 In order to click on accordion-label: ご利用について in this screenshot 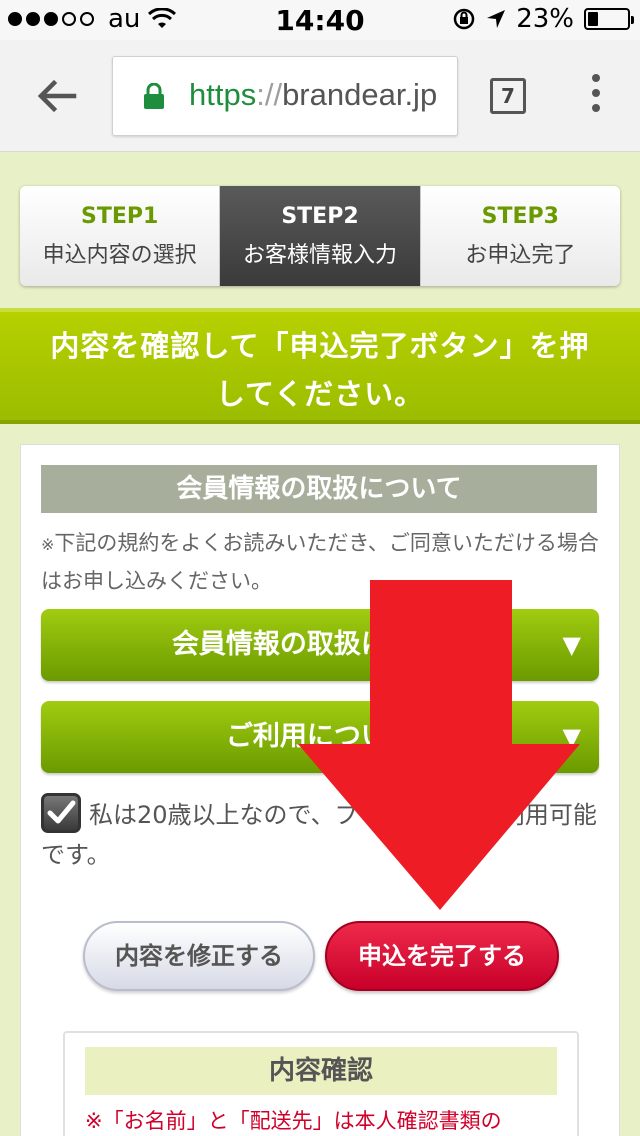, I will do `click(320, 736)`.